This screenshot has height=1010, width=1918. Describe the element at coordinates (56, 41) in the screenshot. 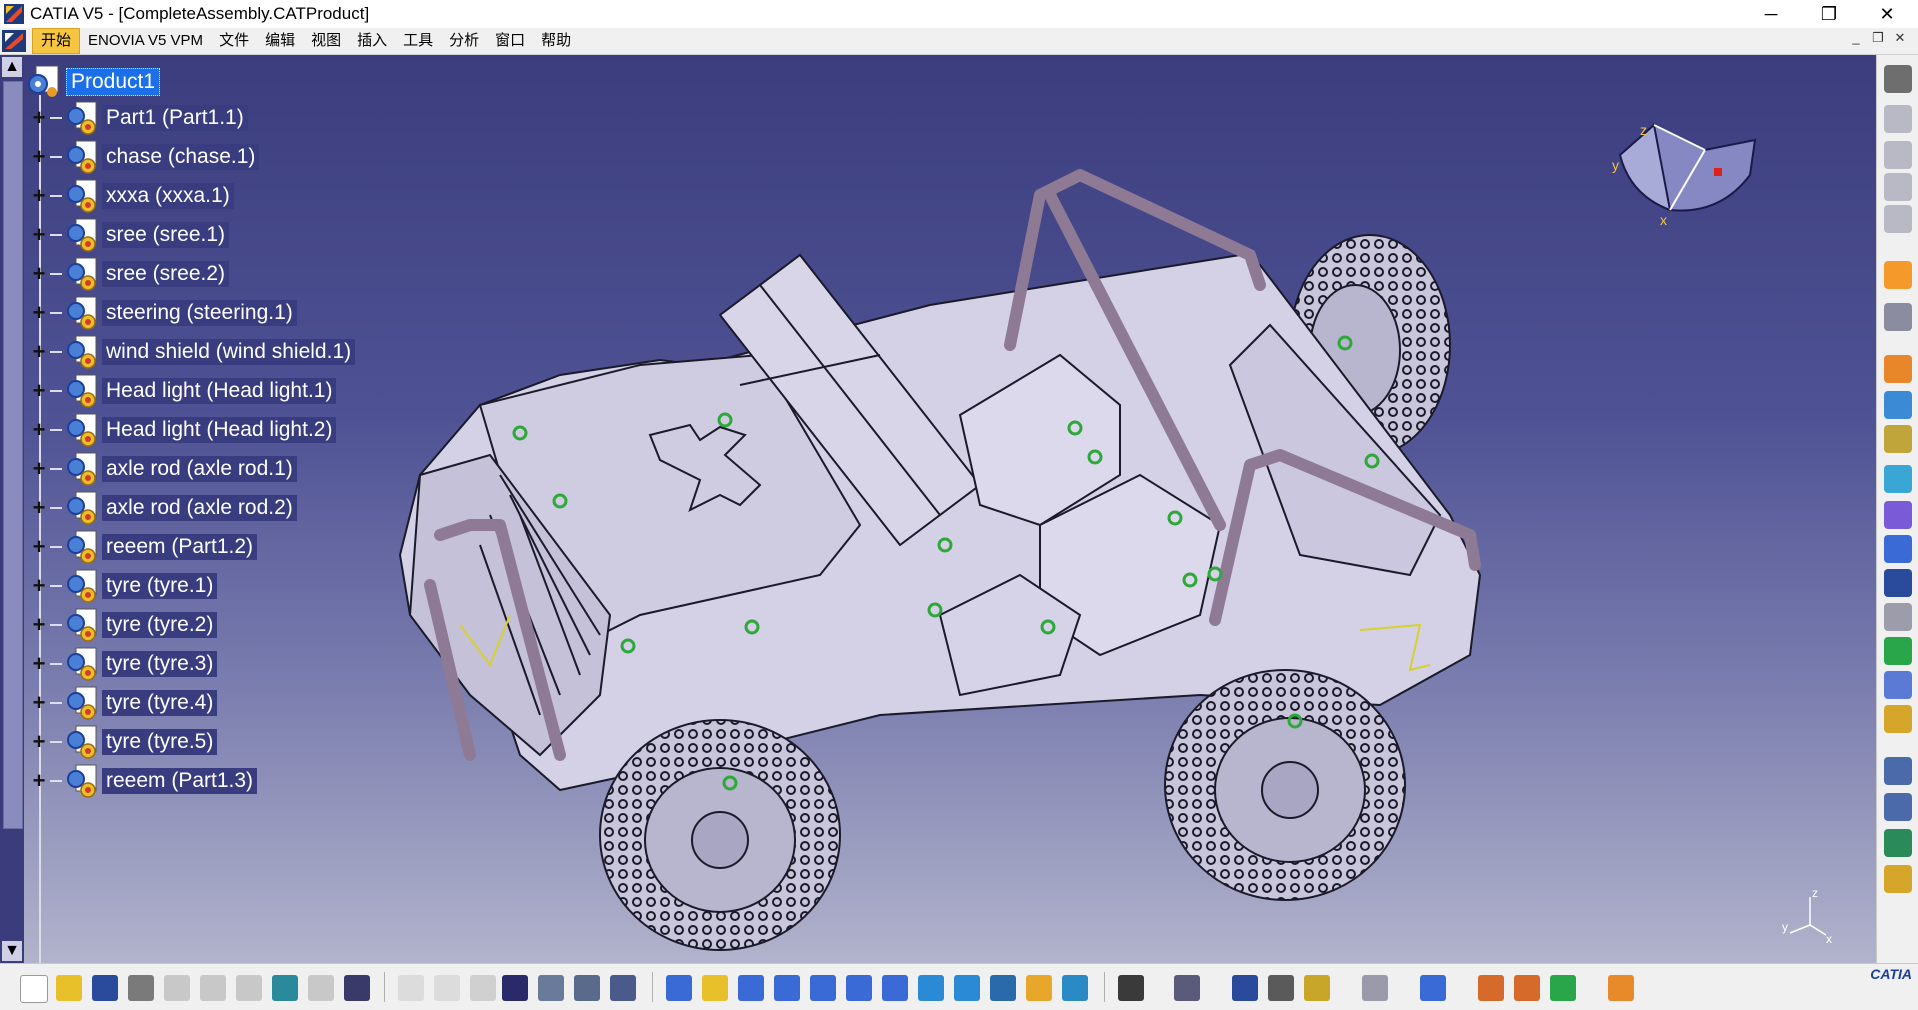

I see `menu-start: 开始` at that location.